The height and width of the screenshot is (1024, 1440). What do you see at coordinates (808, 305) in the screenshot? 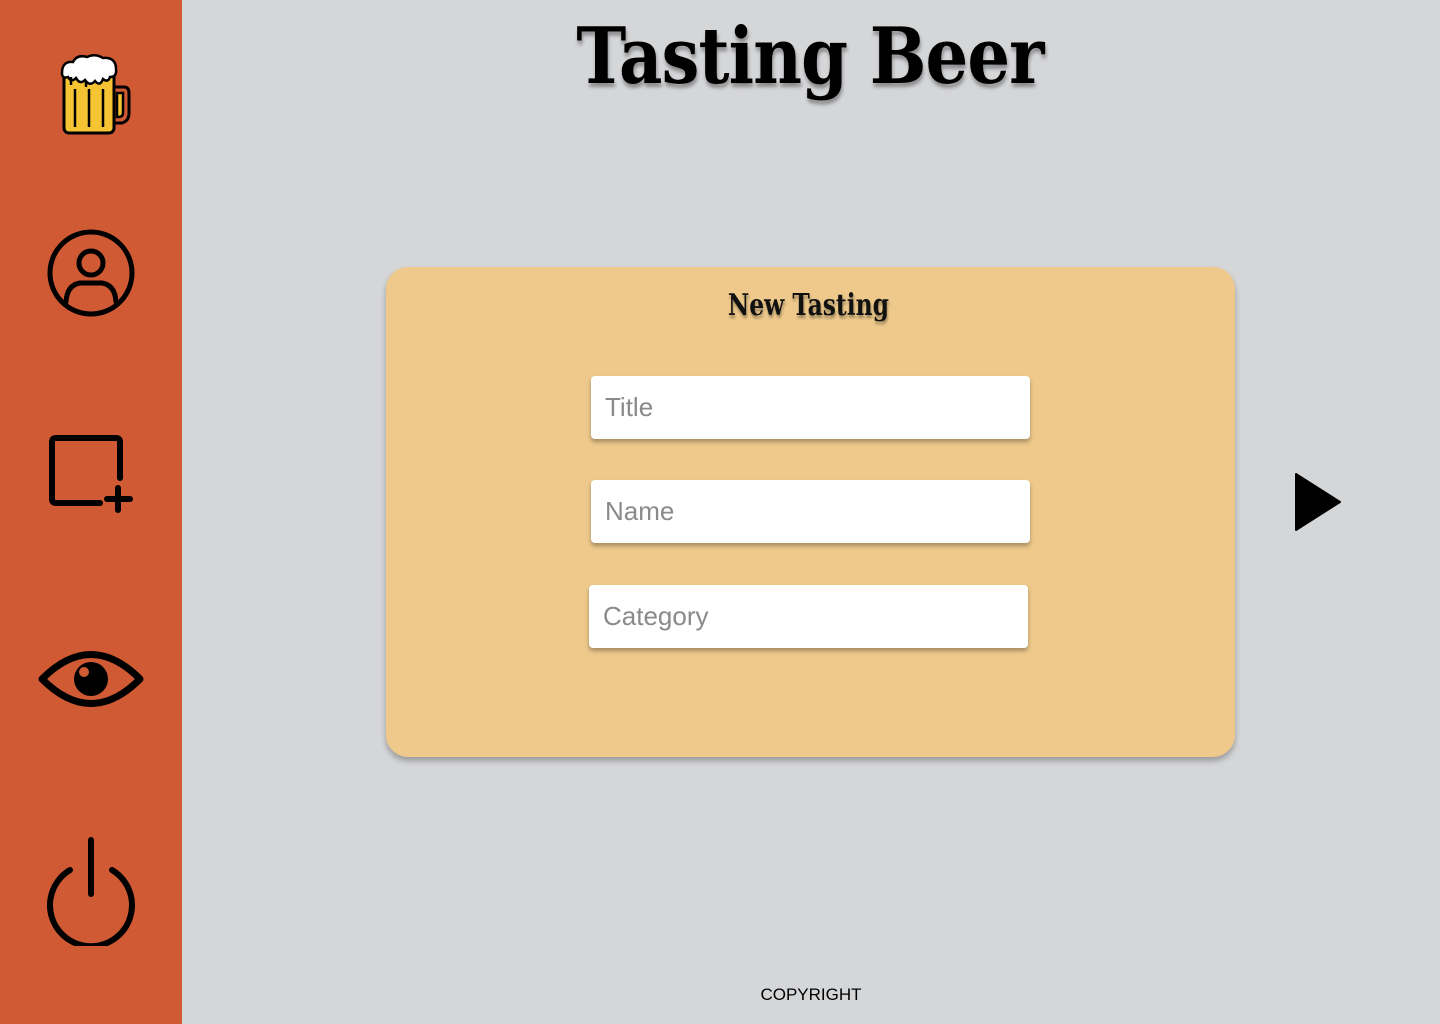
I see `card-title: New Tasting` at bounding box center [808, 305].